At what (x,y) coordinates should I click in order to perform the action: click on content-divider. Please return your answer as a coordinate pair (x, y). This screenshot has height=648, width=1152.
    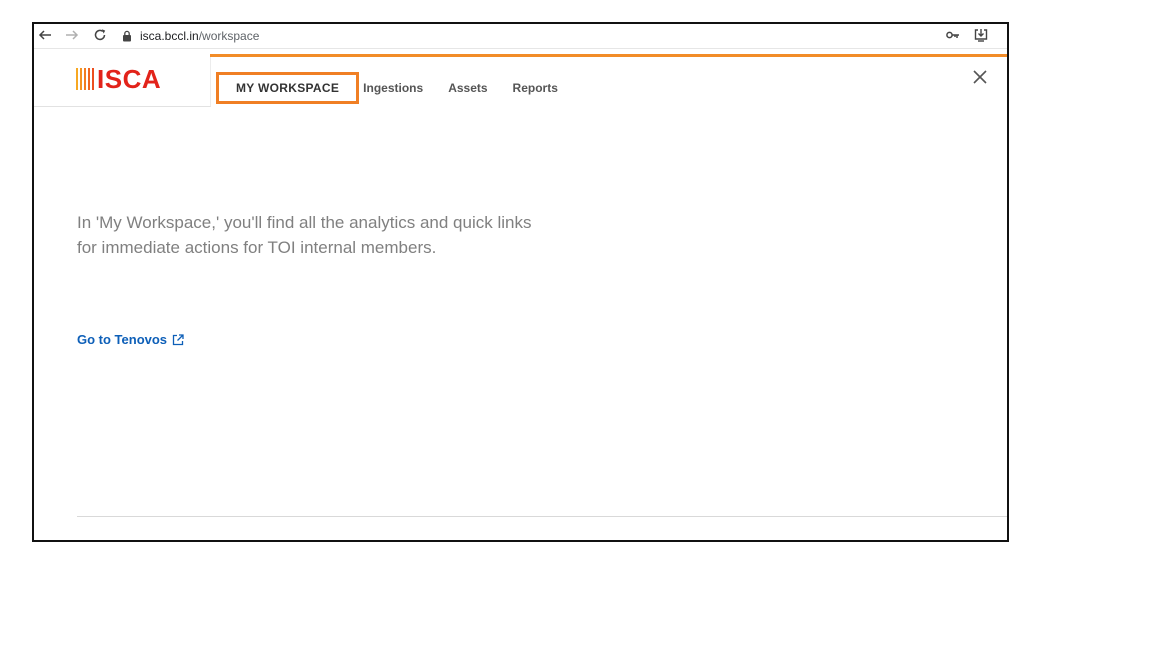
    Looking at the image, I should click on (542, 516).